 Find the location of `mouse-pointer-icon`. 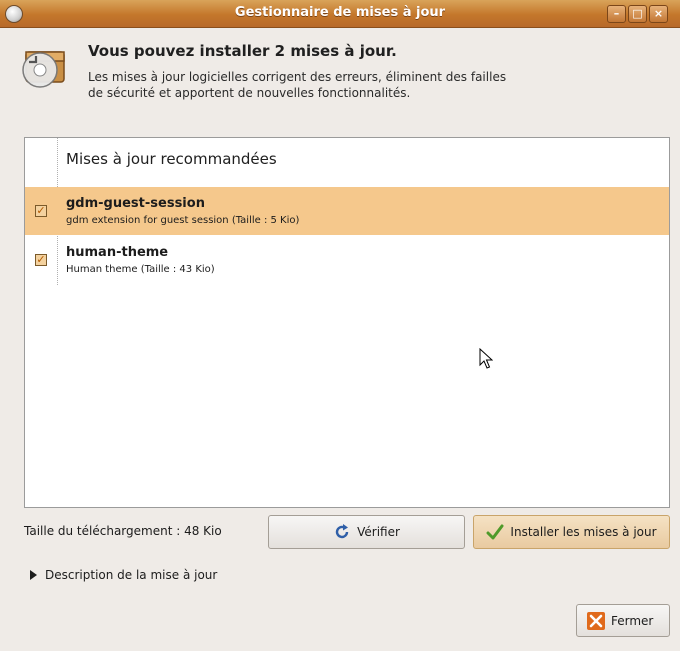

mouse-pointer-icon is located at coordinates (486, 358).